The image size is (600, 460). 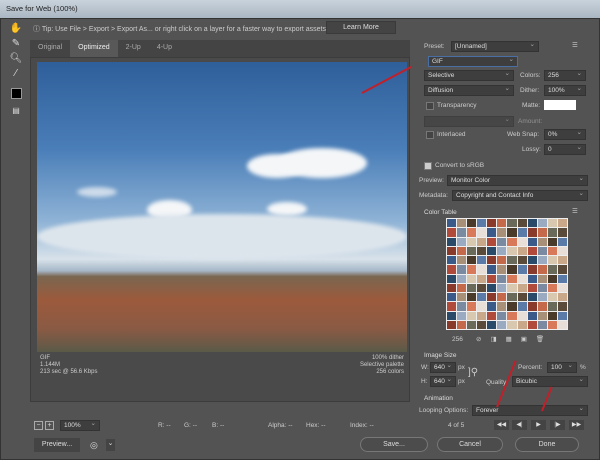 What do you see at coordinates (428, 166) in the screenshot?
I see `convert-srgb-checkbox` at bounding box center [428, 166].